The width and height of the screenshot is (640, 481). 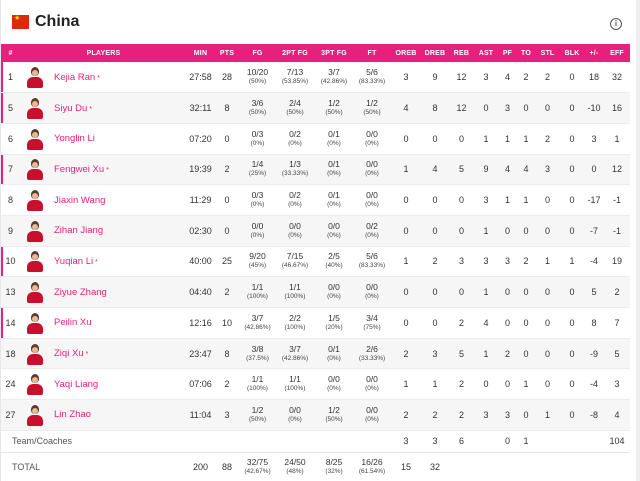 I want to click on player-name: Siyu Du, so click(x=70, y=108).